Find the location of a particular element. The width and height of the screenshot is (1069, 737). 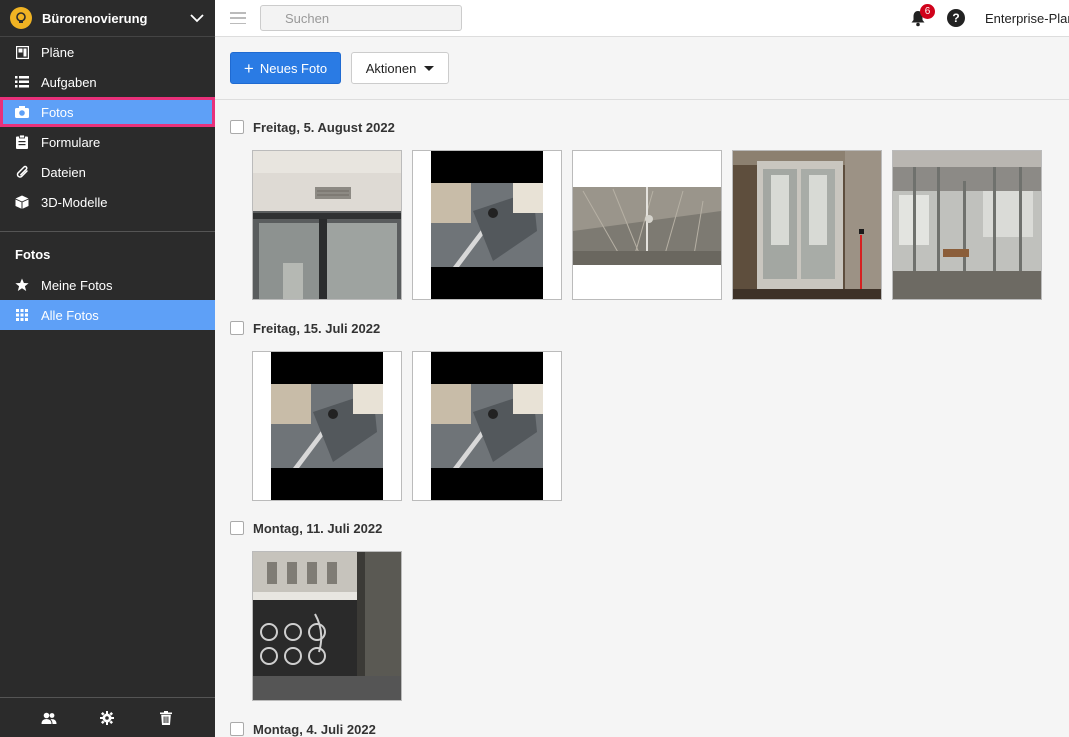

sidebar-item-forms: Formulare is located at coordinates (107, 142).